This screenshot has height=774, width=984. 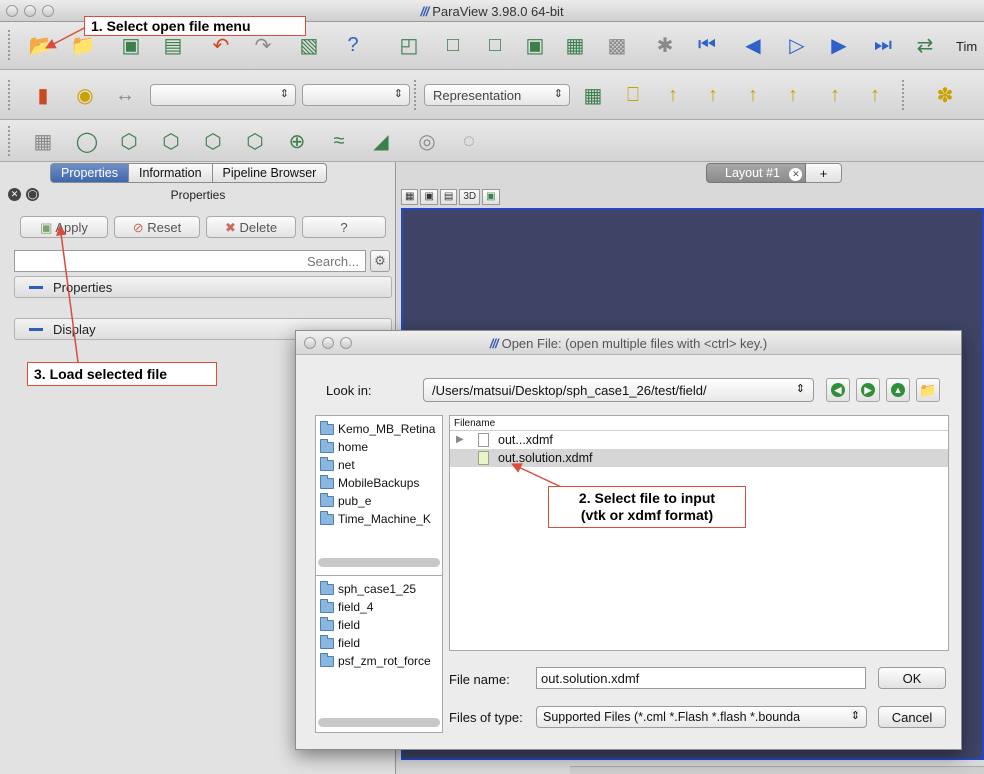 What do you see at coordinates (64, 227) in the screenshot?
I see `apply-button: ▣ Apply` at bounding box center [64, 227].